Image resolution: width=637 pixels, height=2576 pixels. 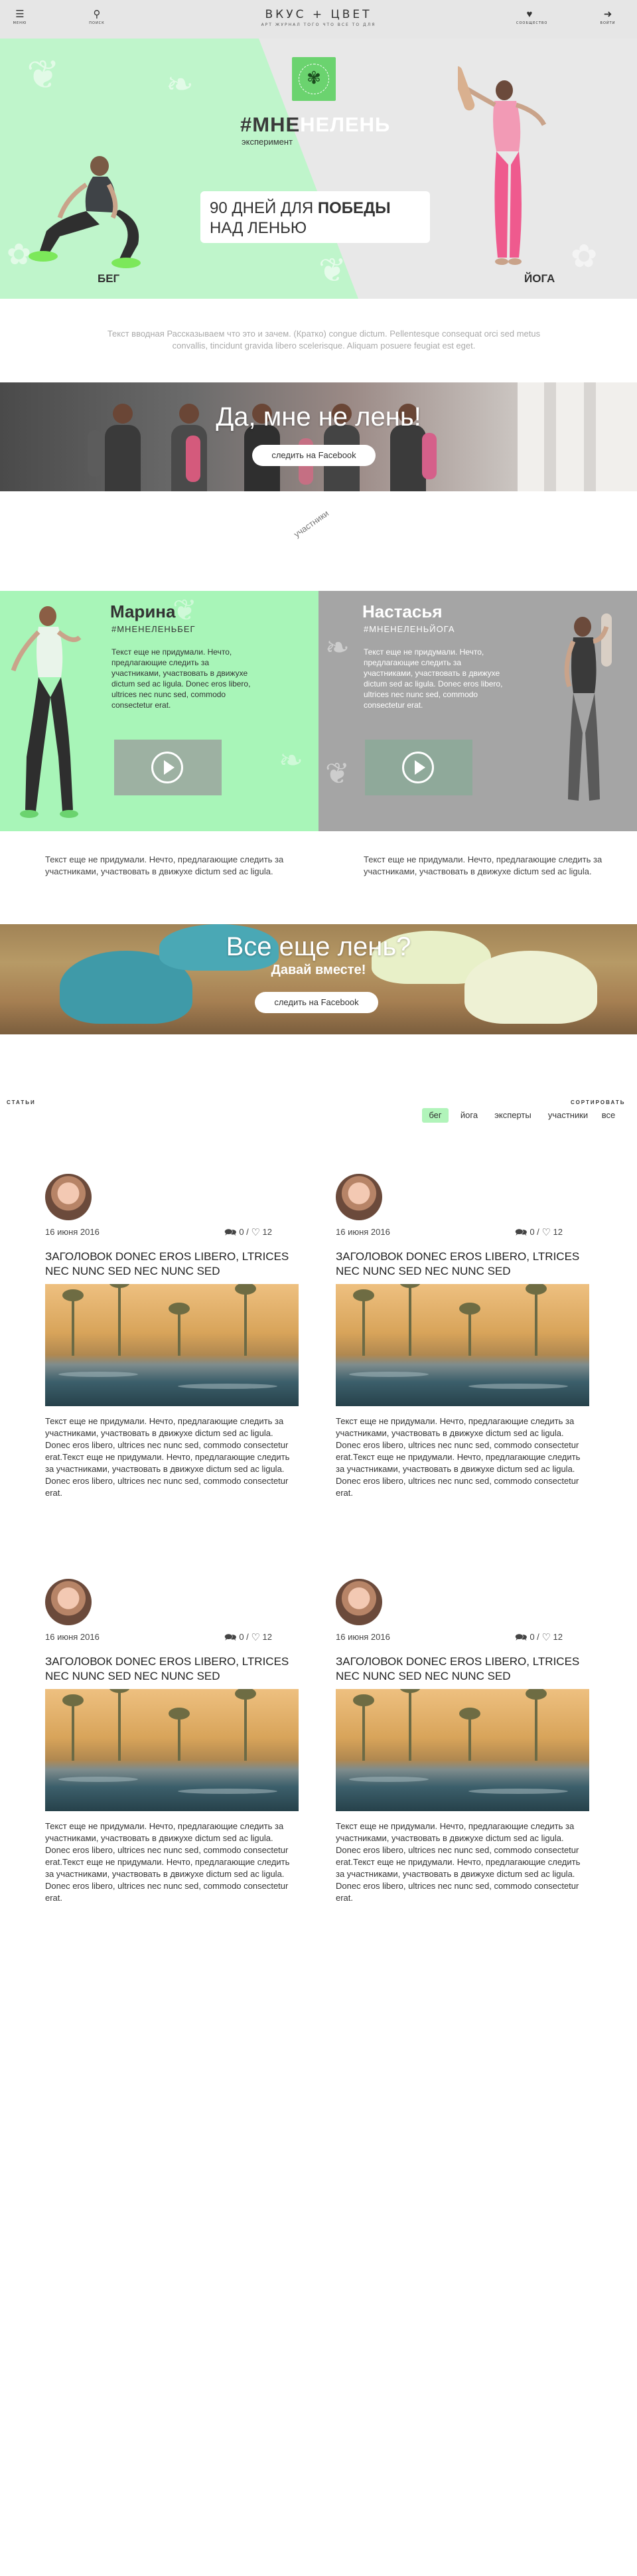 I want to click on login-caption: ВОЙТИ, so click(x=608, y=23).